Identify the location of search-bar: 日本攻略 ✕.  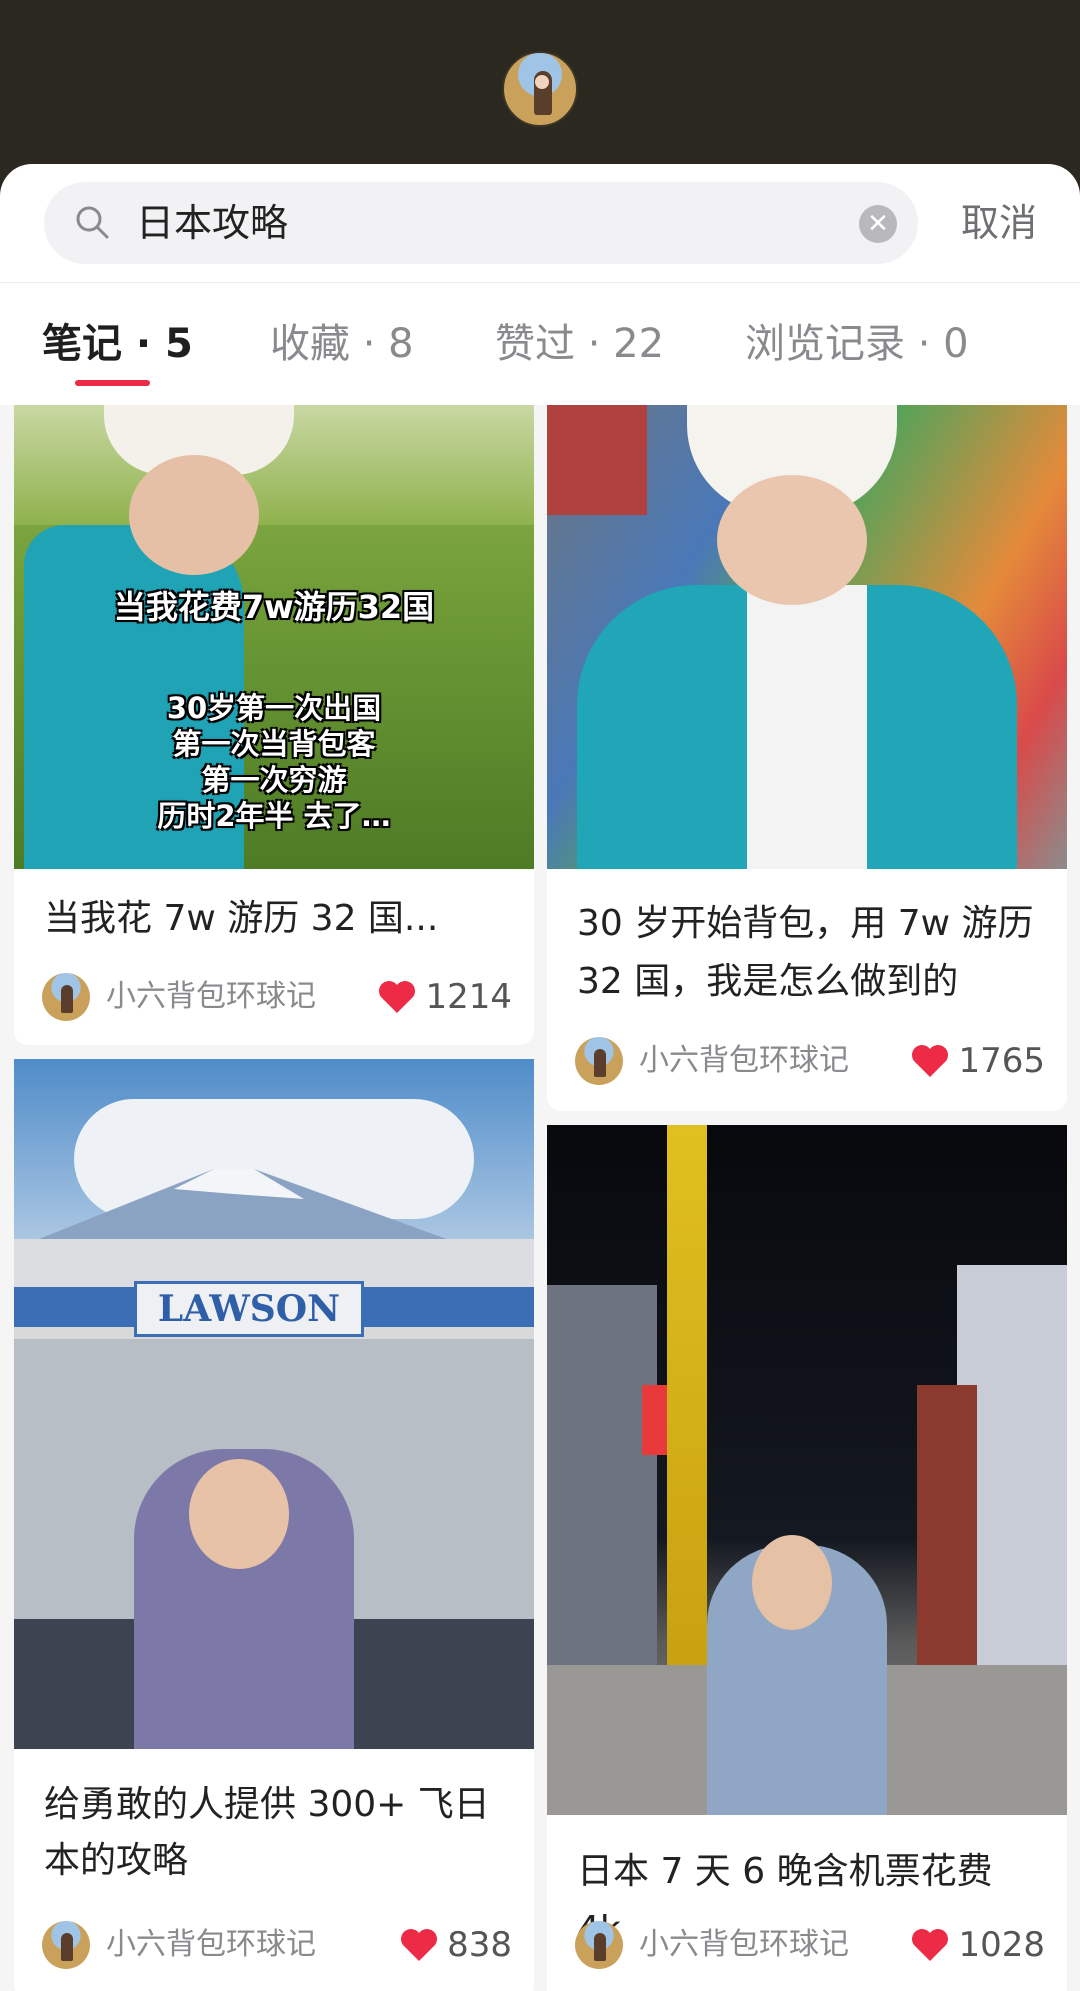
(481, 223).